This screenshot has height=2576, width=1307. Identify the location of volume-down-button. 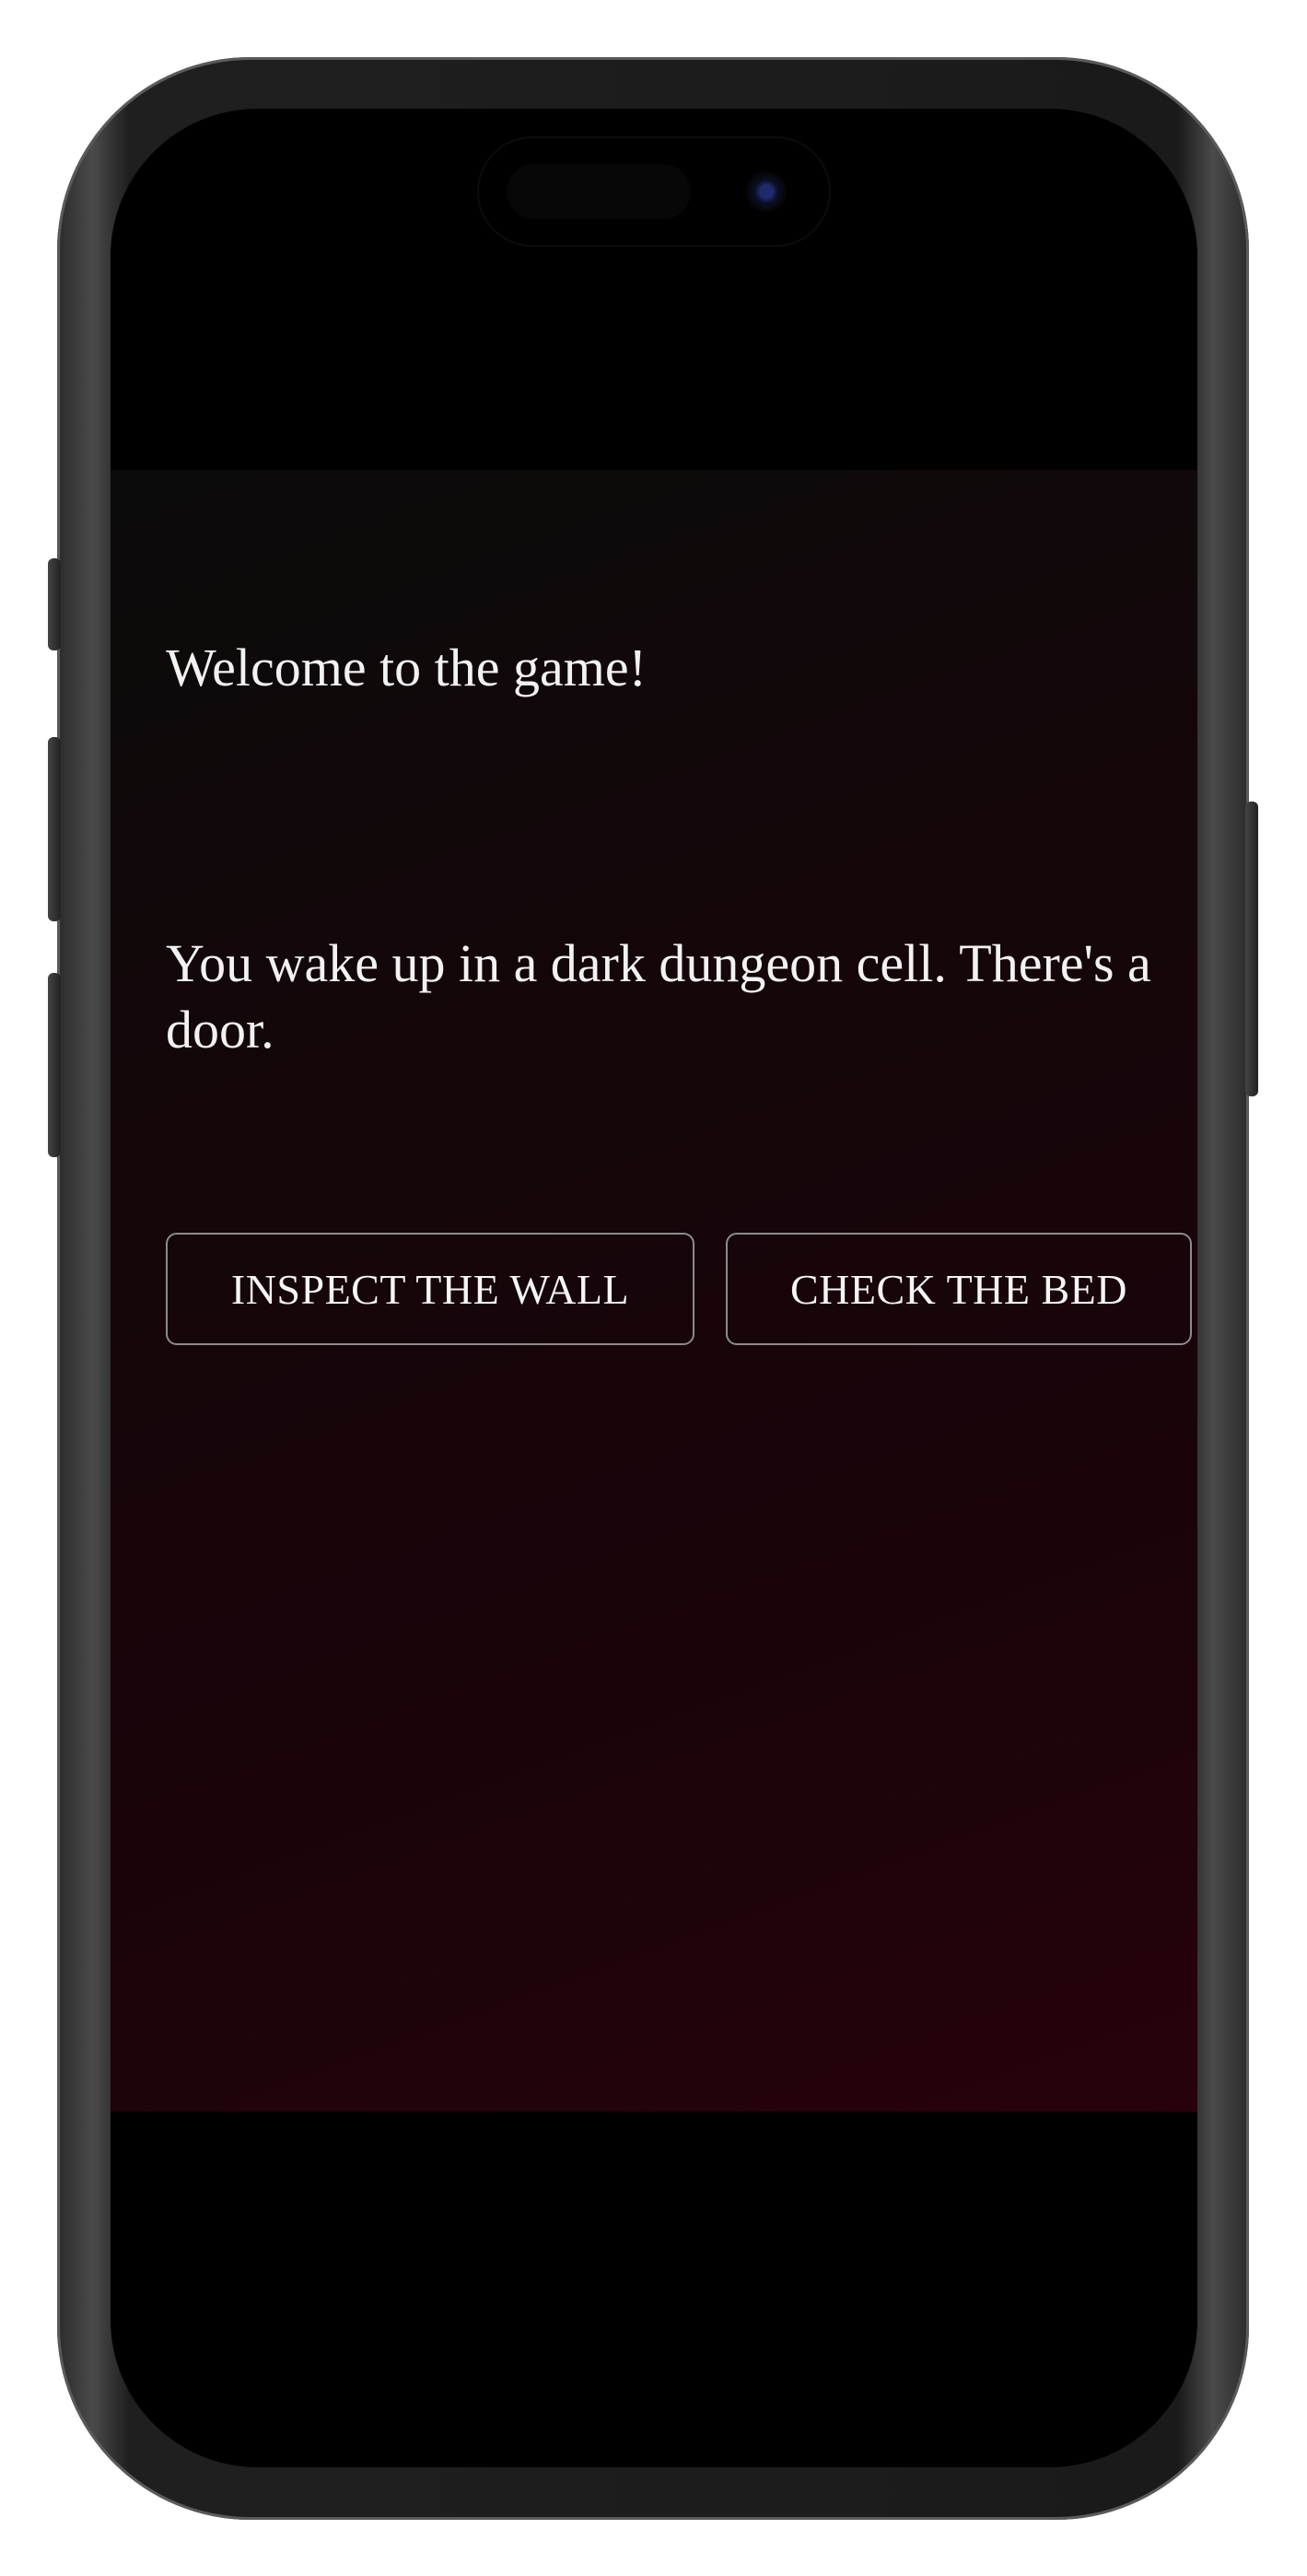
(54, 1065).